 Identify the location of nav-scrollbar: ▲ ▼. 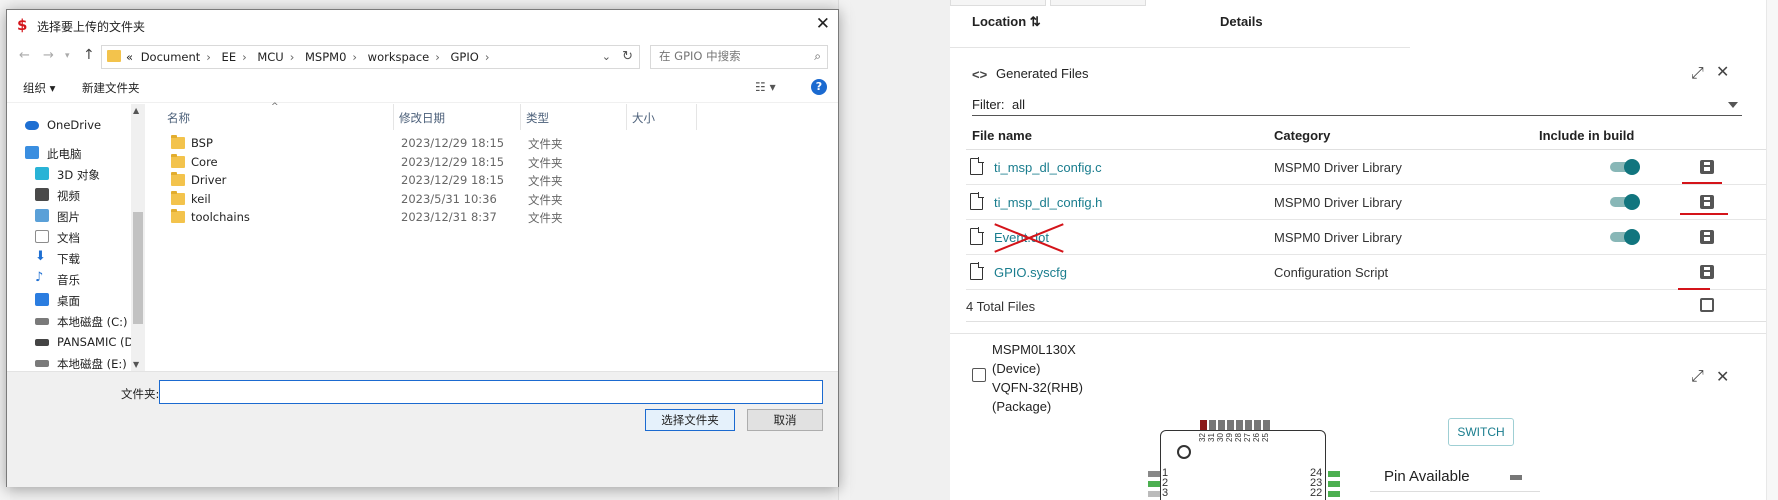
(138, 237).